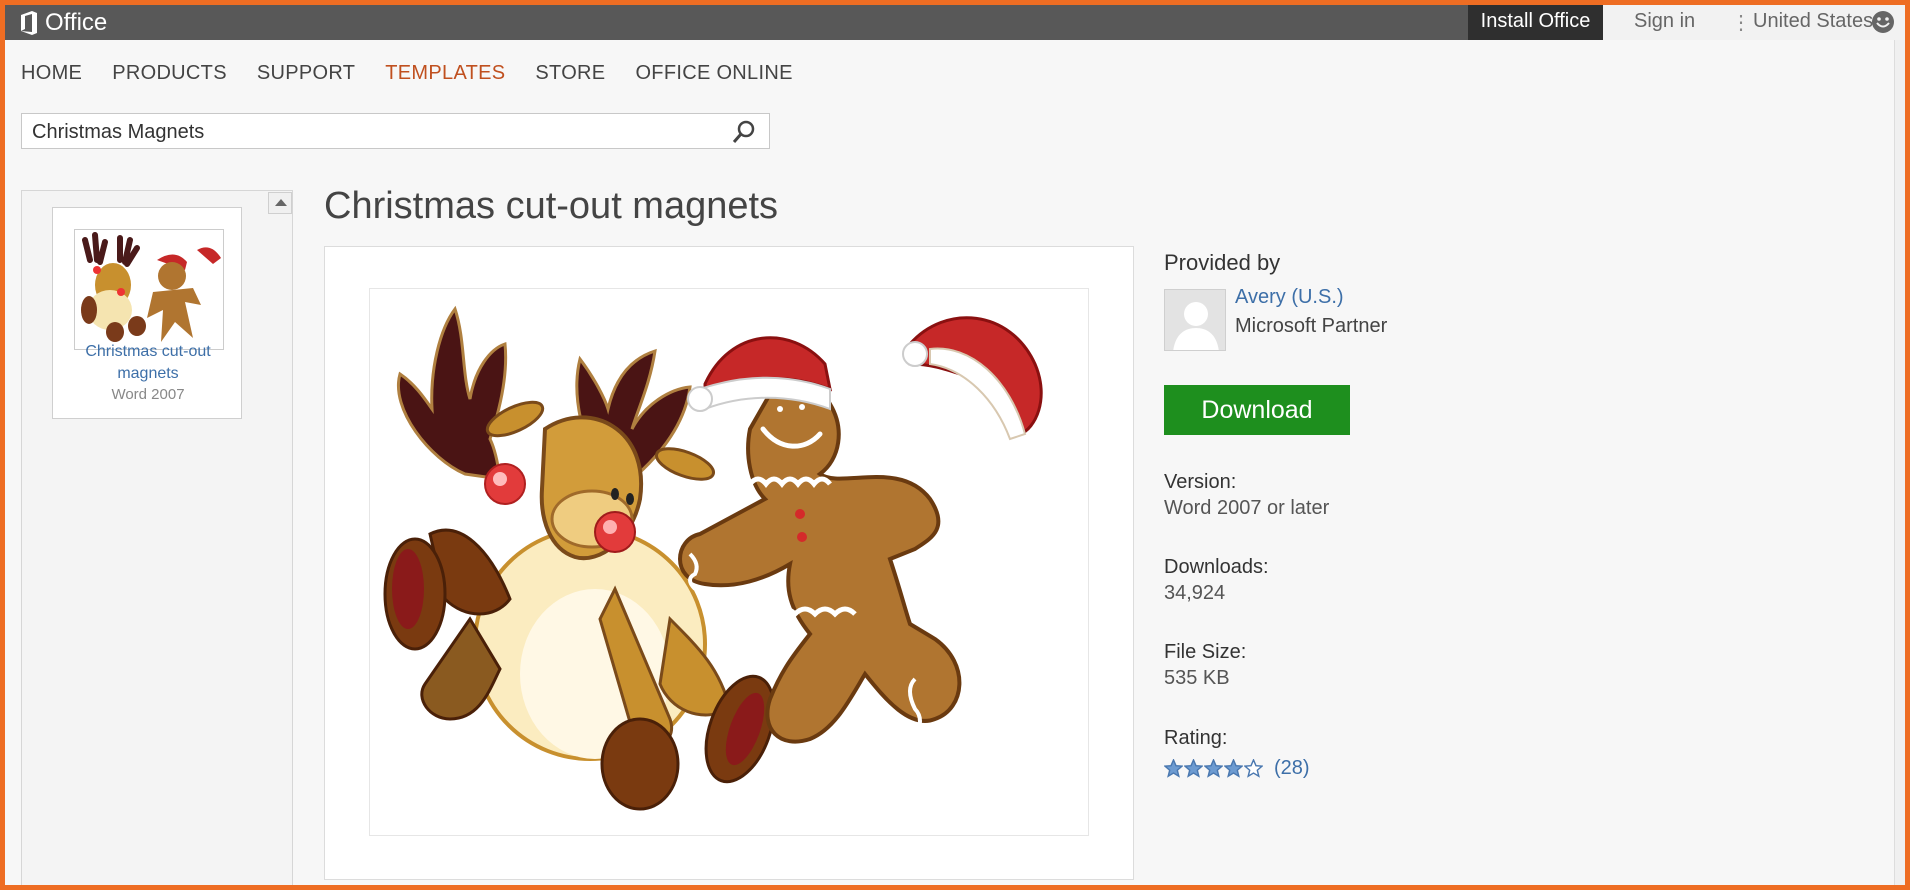 The image size is (1910, 890). What do you see at coordinates (1247, 508) in the screenshot?
I see `version-value: Word 2007 or later` at bounding box center [1247, 508].